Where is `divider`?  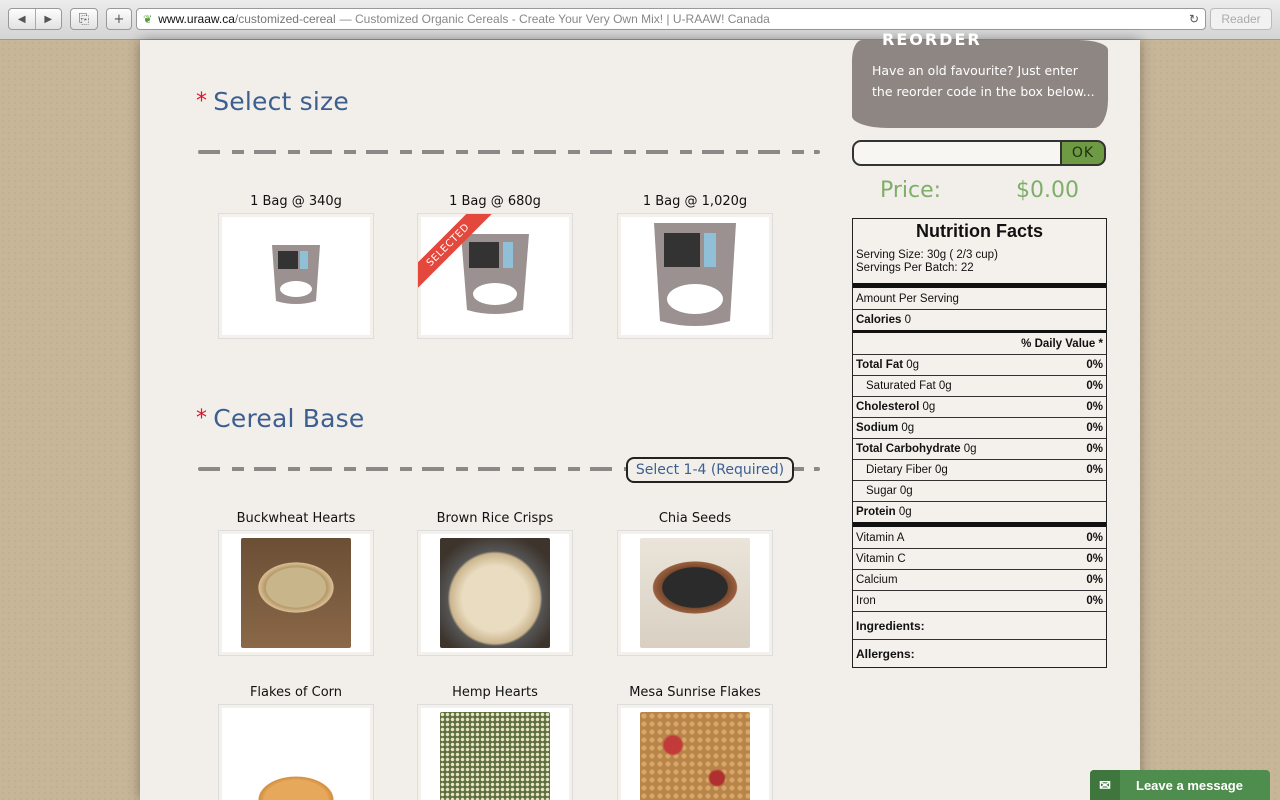
divider is located at coordinates (509, 152).